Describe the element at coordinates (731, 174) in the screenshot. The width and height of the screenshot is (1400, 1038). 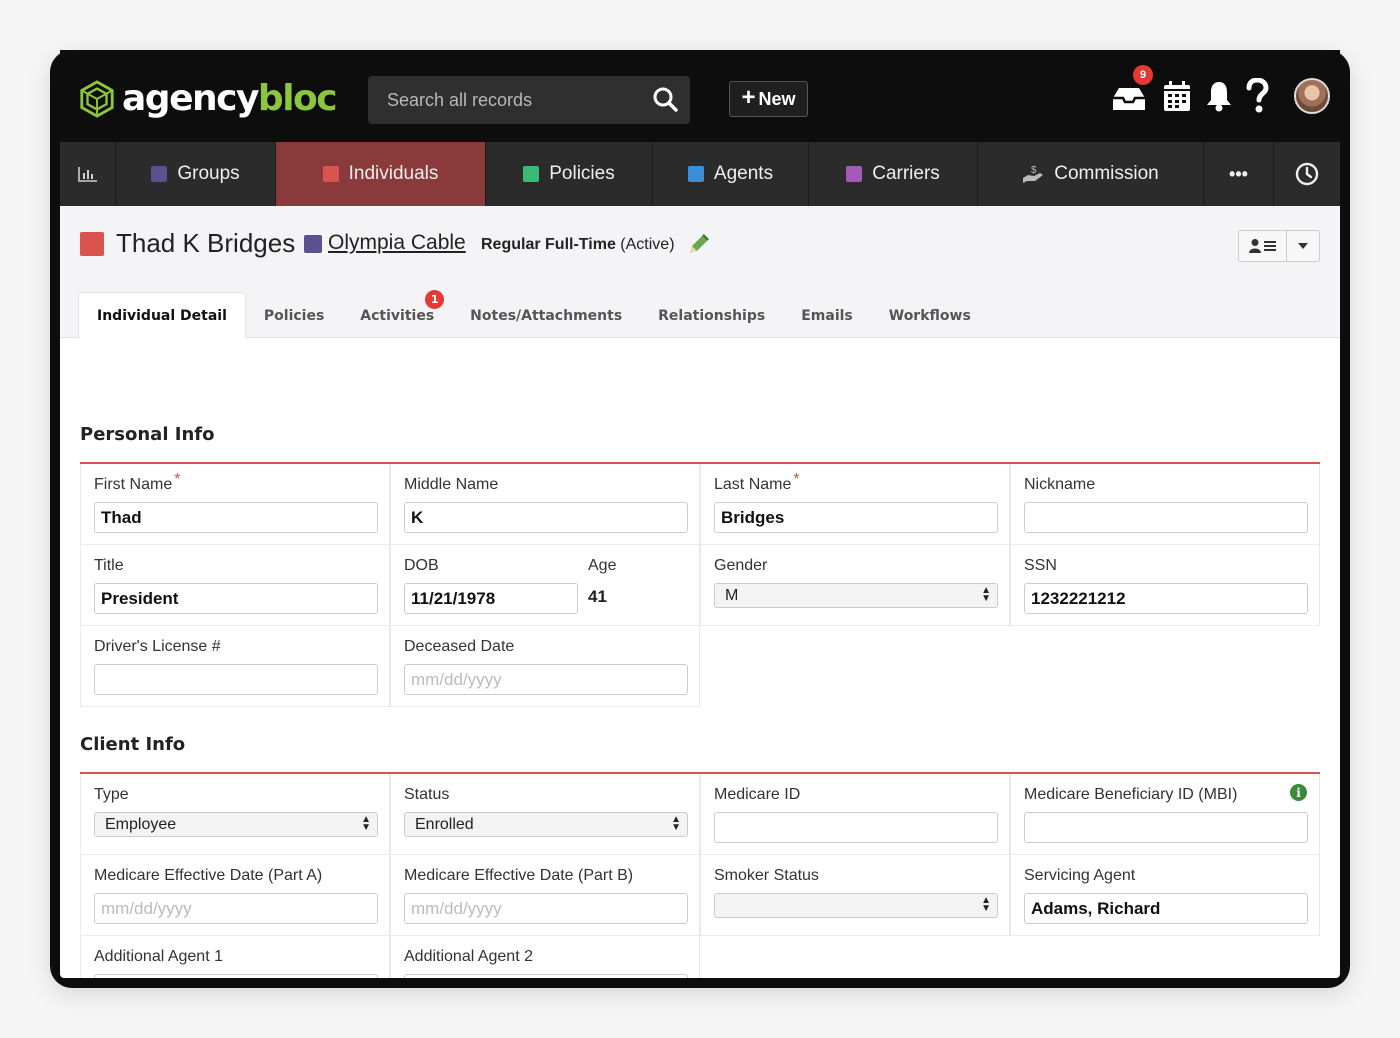
I see `nav-agents: Agents` at that location.